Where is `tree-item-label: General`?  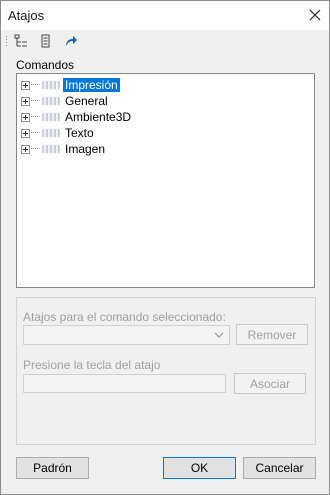 tree-item-label: General is located at coordinates (86, 101).